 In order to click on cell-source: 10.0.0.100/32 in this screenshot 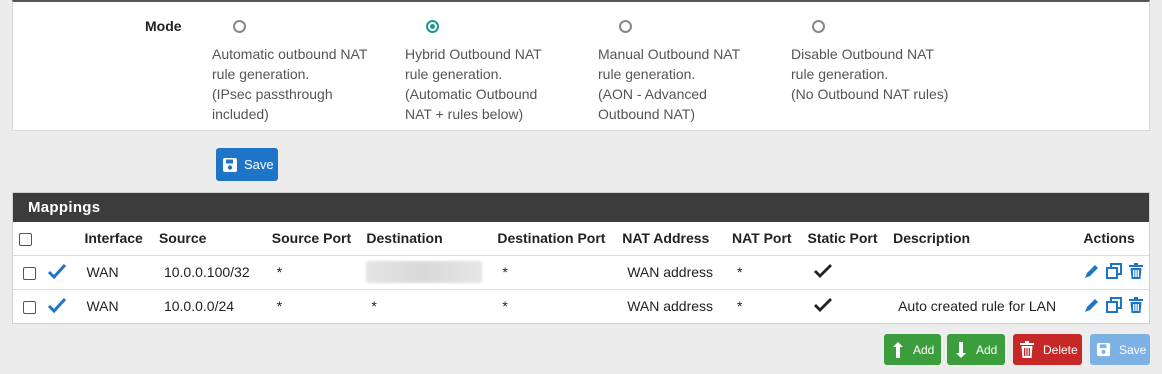, I will do `click(211, 271)`.